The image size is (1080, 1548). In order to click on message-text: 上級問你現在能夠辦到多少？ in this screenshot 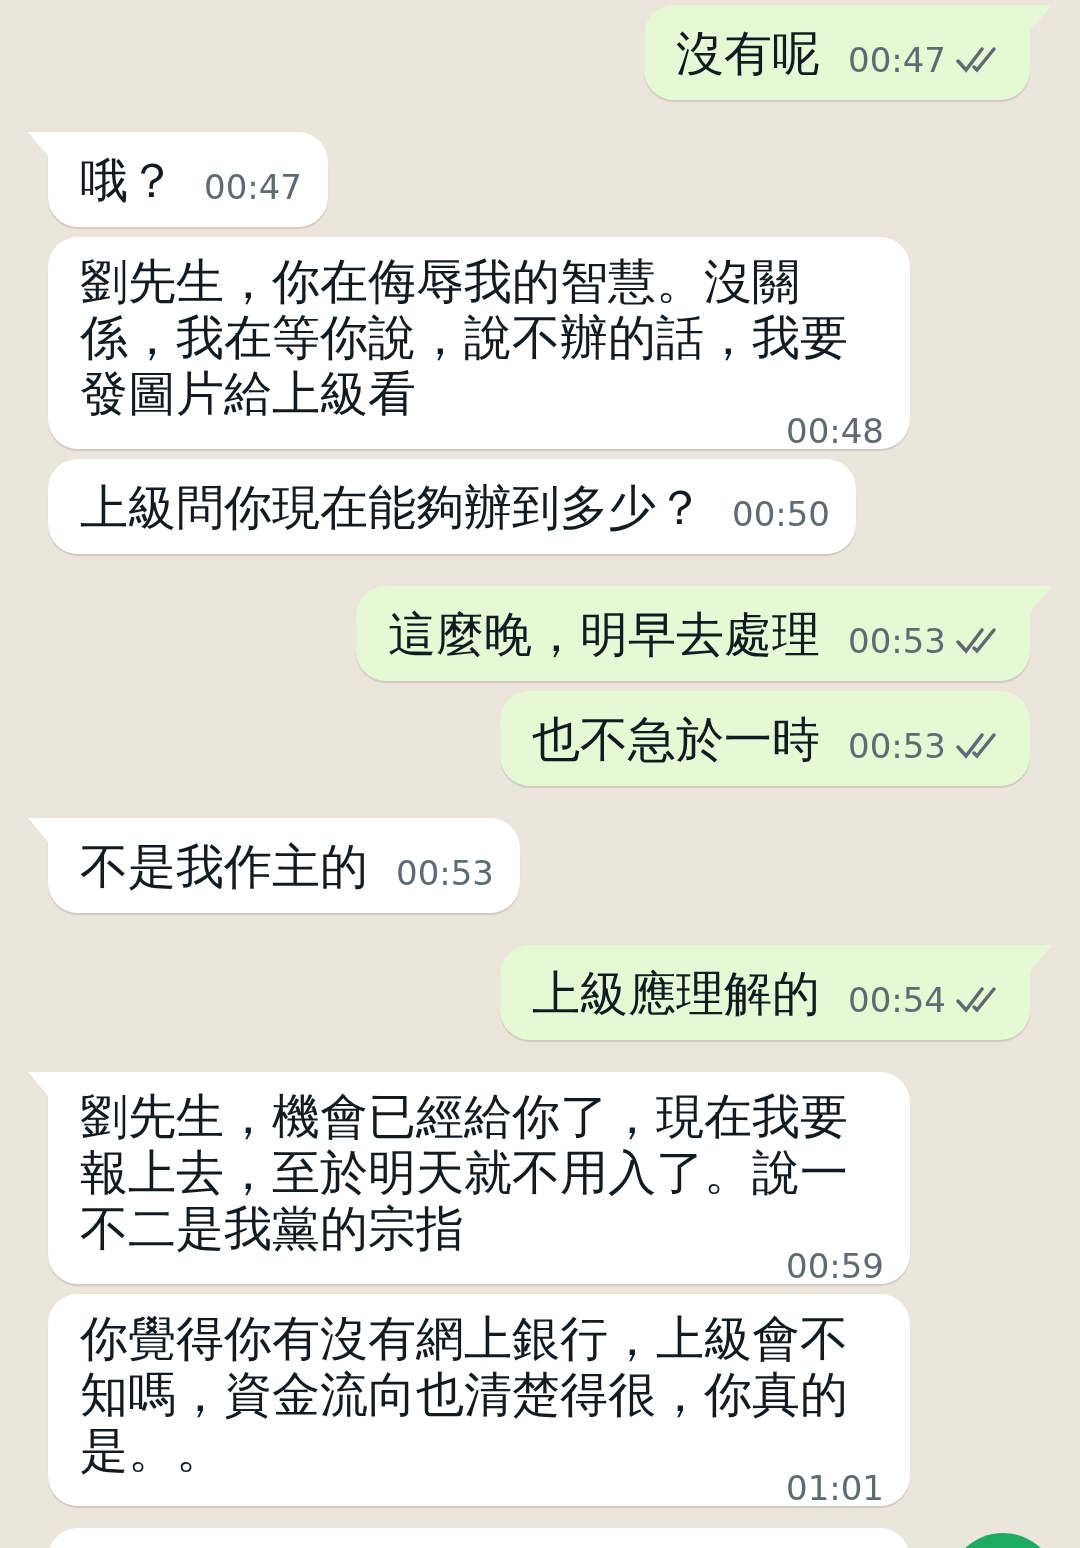, I will do `click(392, 507)`.